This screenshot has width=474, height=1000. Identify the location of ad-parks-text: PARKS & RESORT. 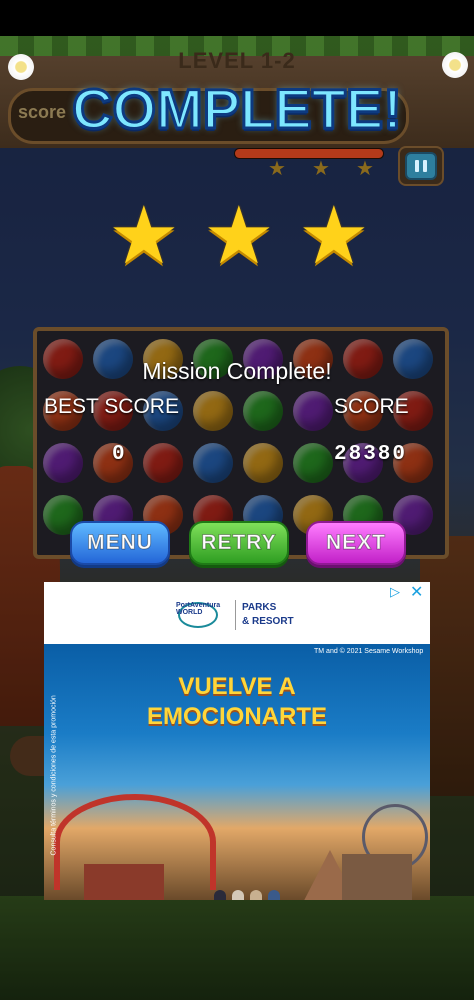
(268, 615).